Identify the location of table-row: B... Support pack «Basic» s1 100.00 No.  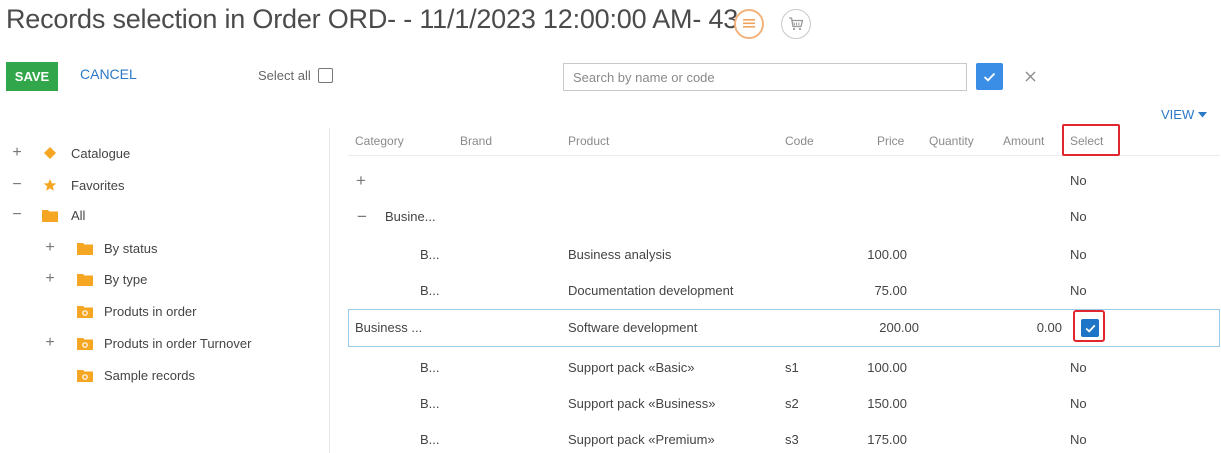
(784, 368).